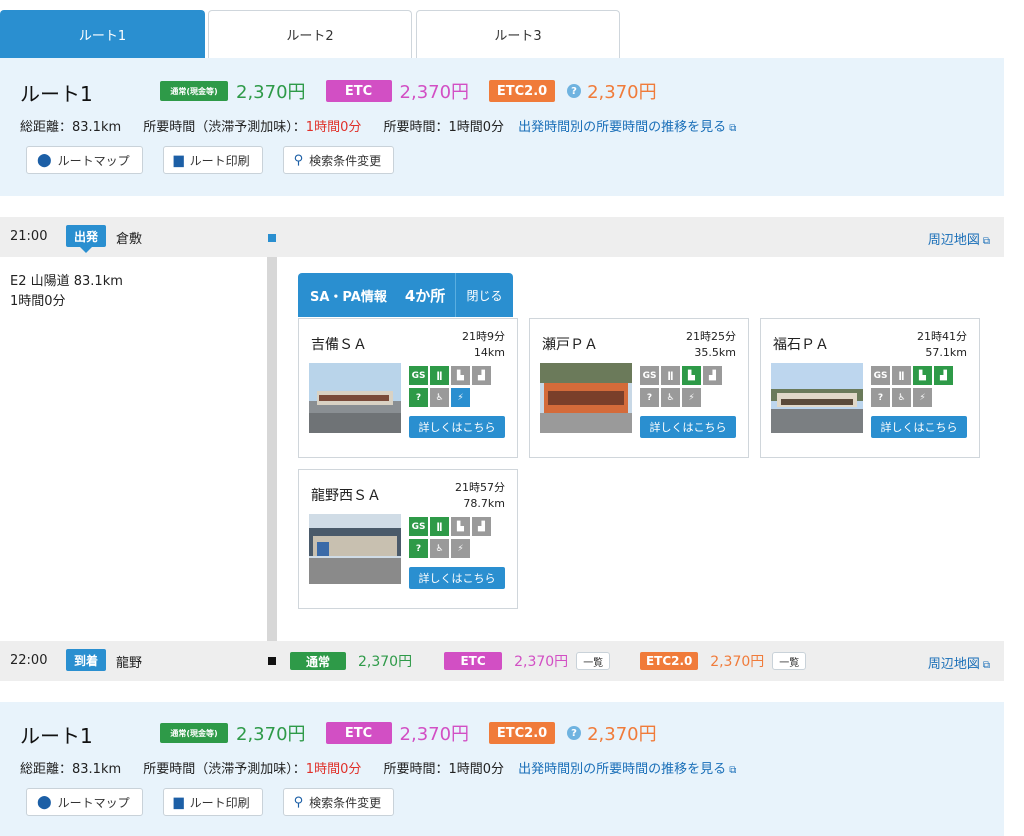 The image size is (1024, 836). I want to click on sapa-card-fukuishi: 福石ＰＡ 21時41分 57.1km GS ǁ ▙ ▟ ? ♿ ⚡ 詳しくはこちら, so click(870, 388).